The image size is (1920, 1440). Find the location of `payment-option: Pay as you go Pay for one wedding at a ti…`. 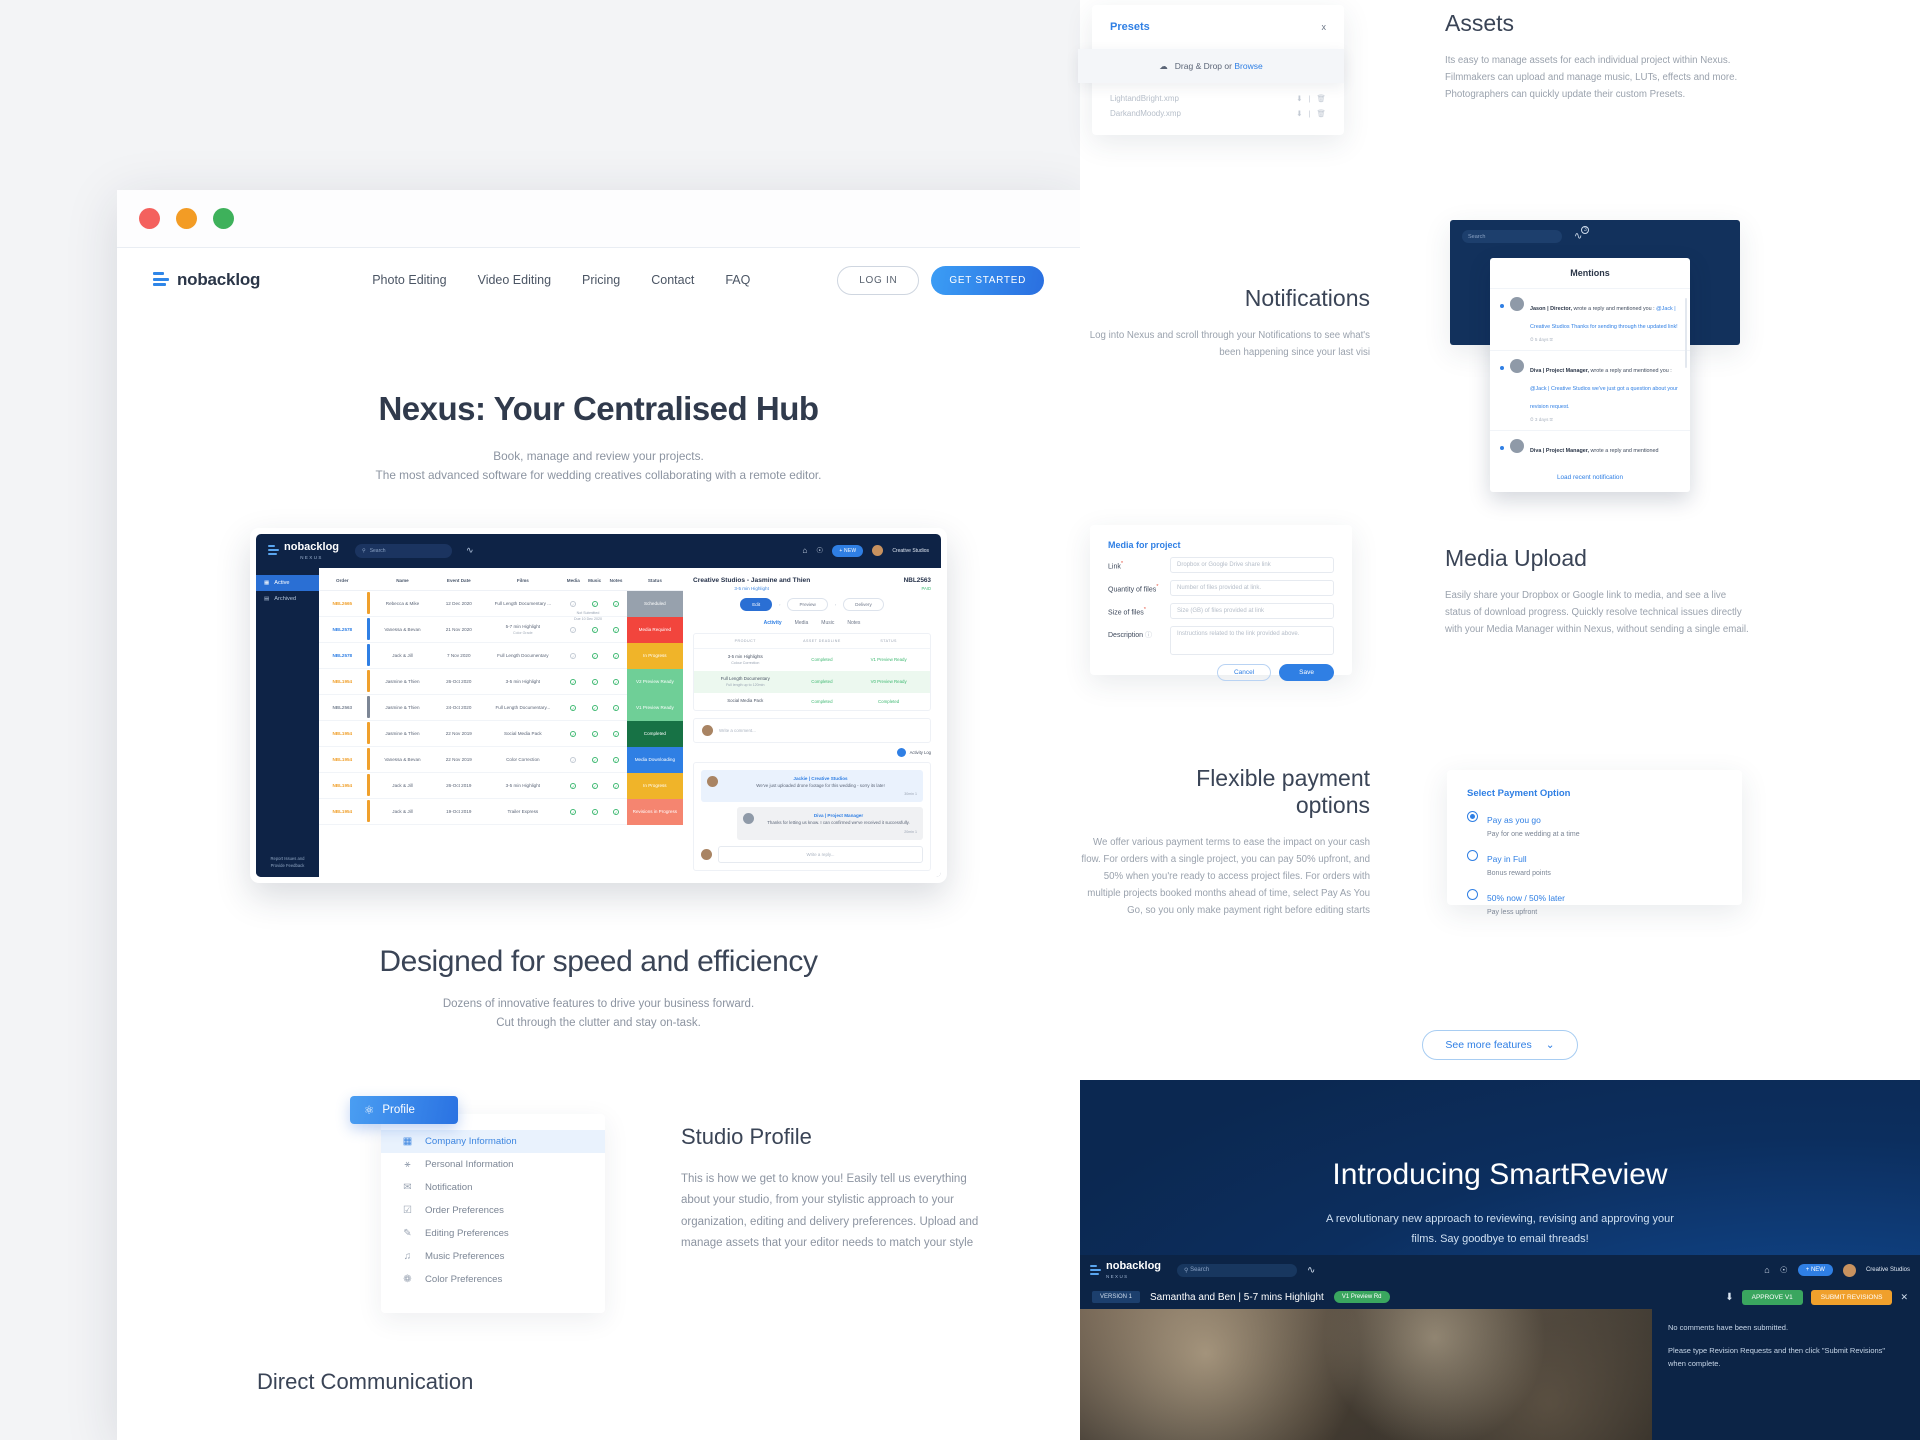

payment-option: Pay as you go Pay for one wedding at a ti… is located at coordinates (1594, 818).